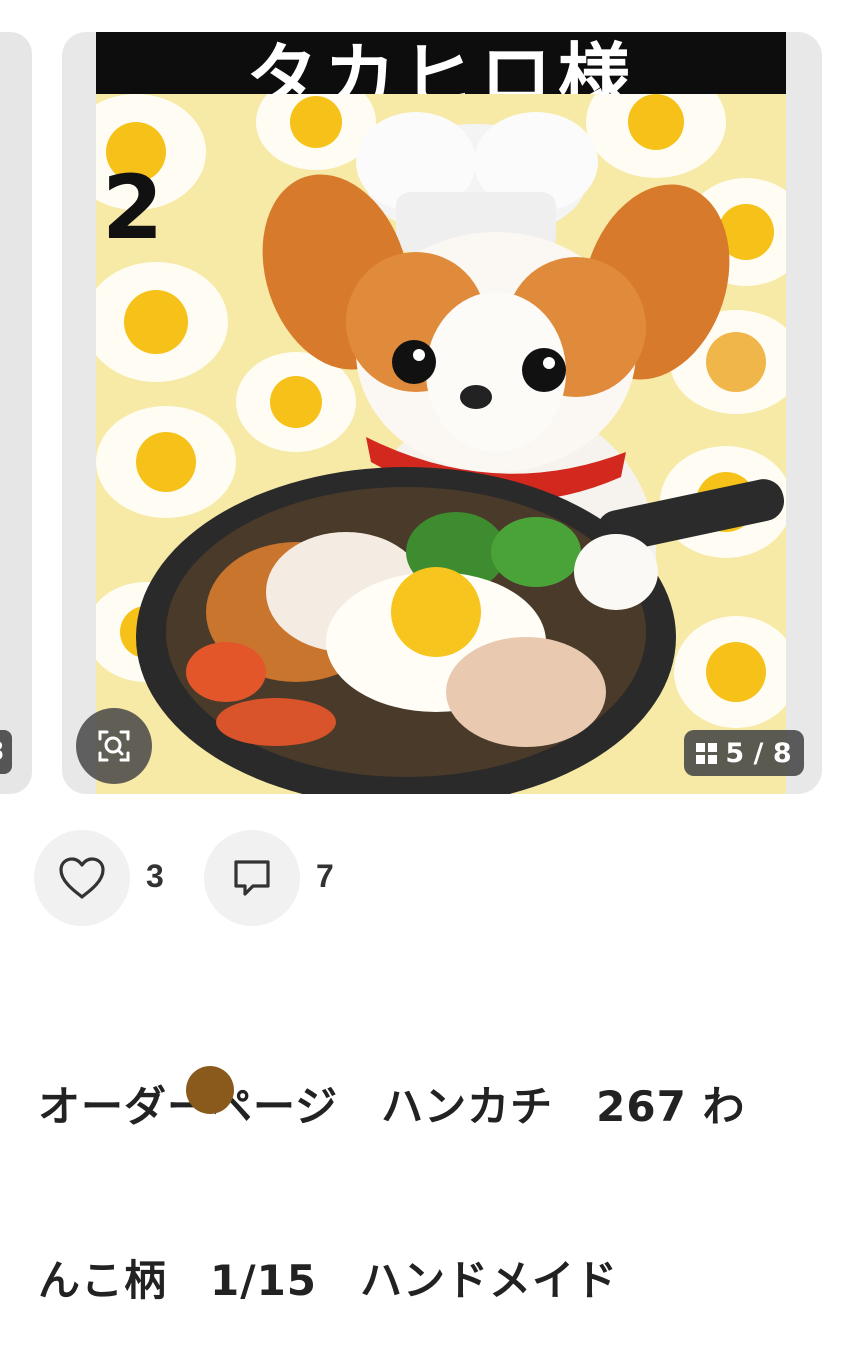  What do you see at coordinates (2, 752) in the screenshot?
I see `previous-counter-text: 8` at bounding box center [2, 752].